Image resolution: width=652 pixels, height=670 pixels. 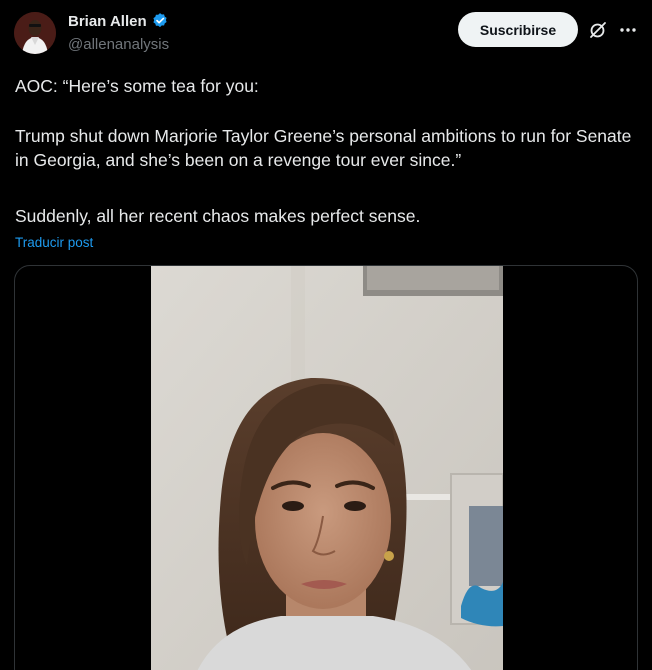 I want to click on avatar-image, so click(x=35, y=33).